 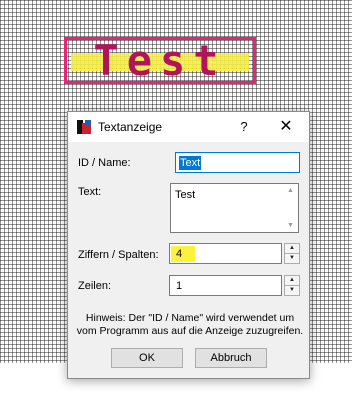 I want to click on scroll-up-icon: ▲, so click(x=290, y=190).